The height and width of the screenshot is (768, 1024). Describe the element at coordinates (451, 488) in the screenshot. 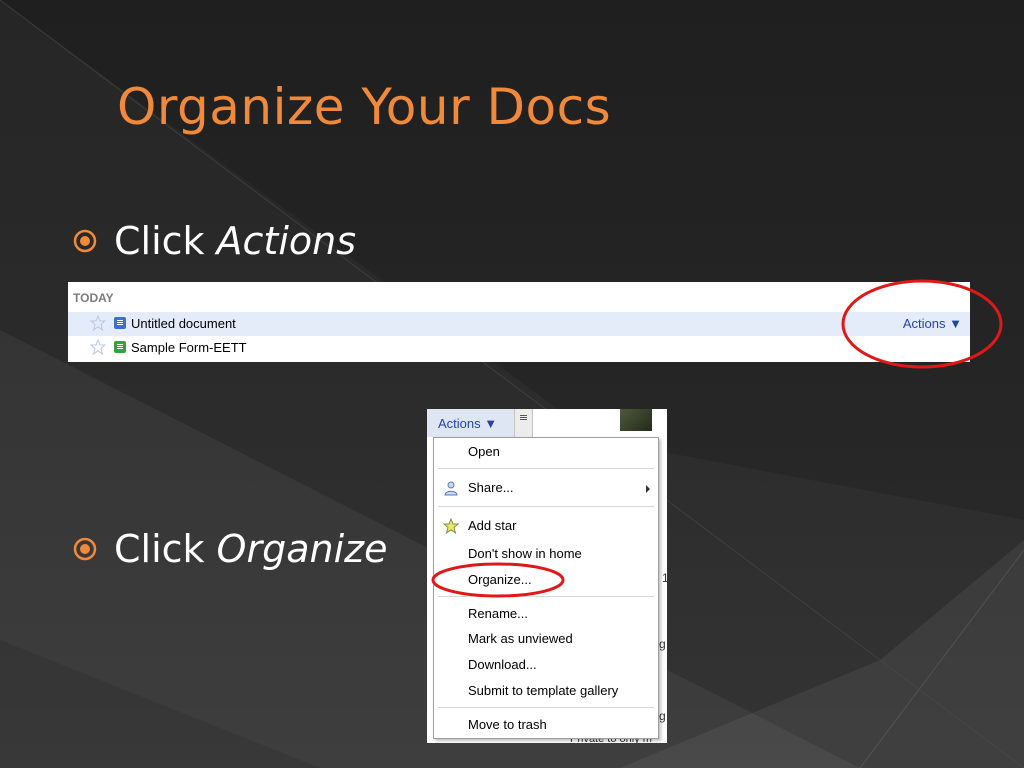

I see `share-icon` at that location.